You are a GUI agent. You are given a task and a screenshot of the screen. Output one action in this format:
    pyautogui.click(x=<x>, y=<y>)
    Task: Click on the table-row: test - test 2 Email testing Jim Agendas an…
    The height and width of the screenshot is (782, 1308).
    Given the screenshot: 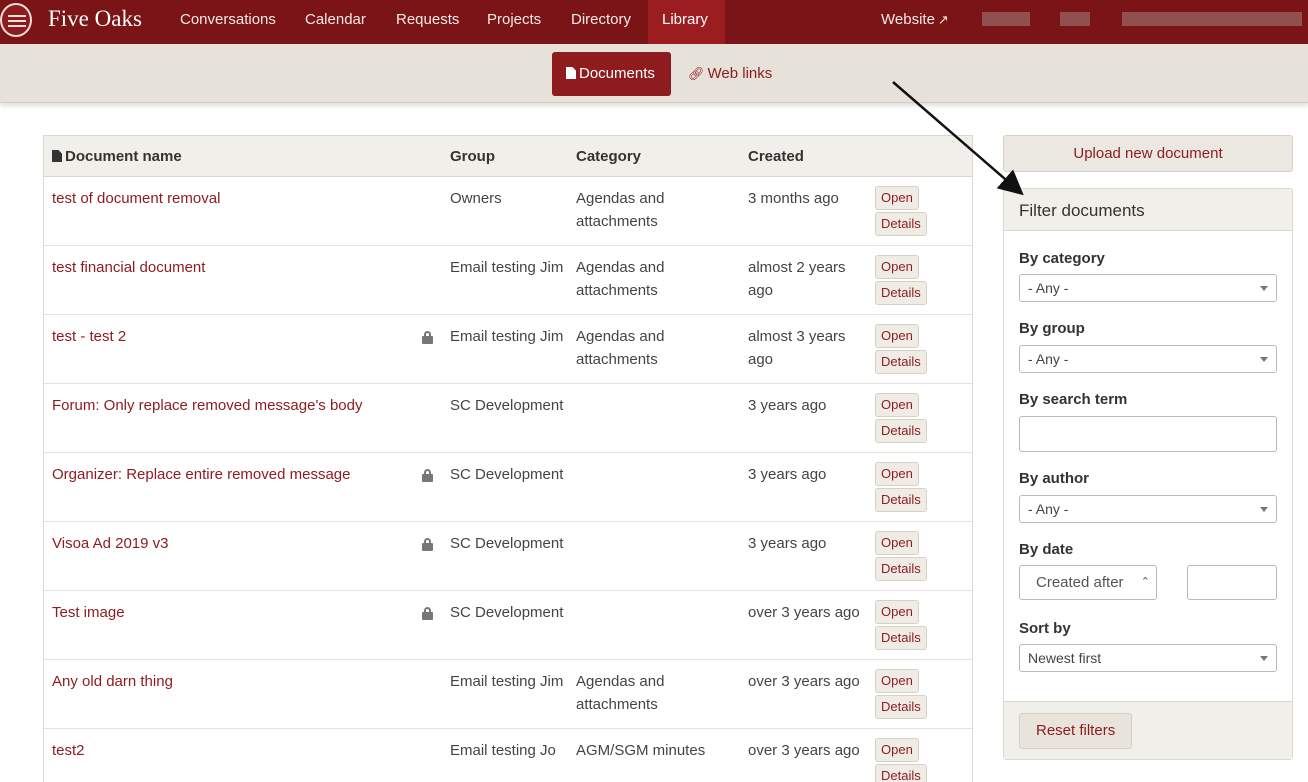 What is the action you would take?
    pyautogui.click(x=508, y=349)
    